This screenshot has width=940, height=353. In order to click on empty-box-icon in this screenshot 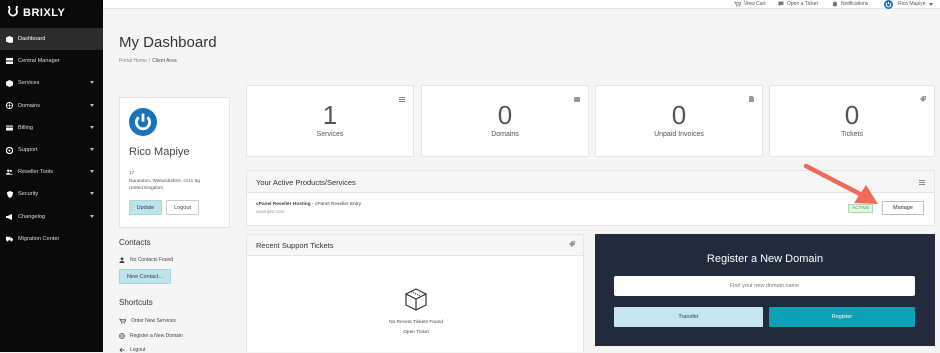, I will do `click(416, 299)`.